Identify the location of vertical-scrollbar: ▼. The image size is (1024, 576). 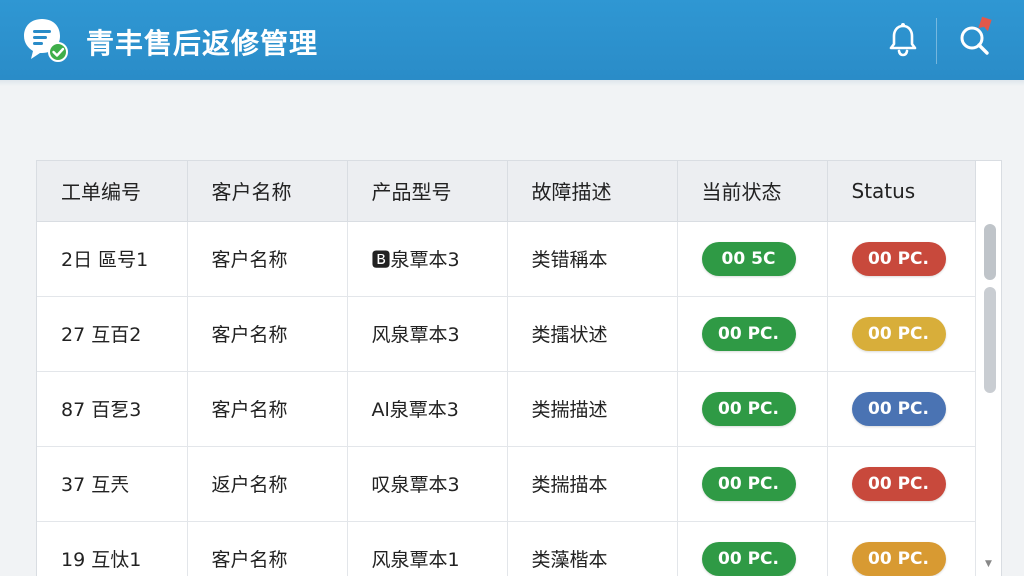
(989, 398).